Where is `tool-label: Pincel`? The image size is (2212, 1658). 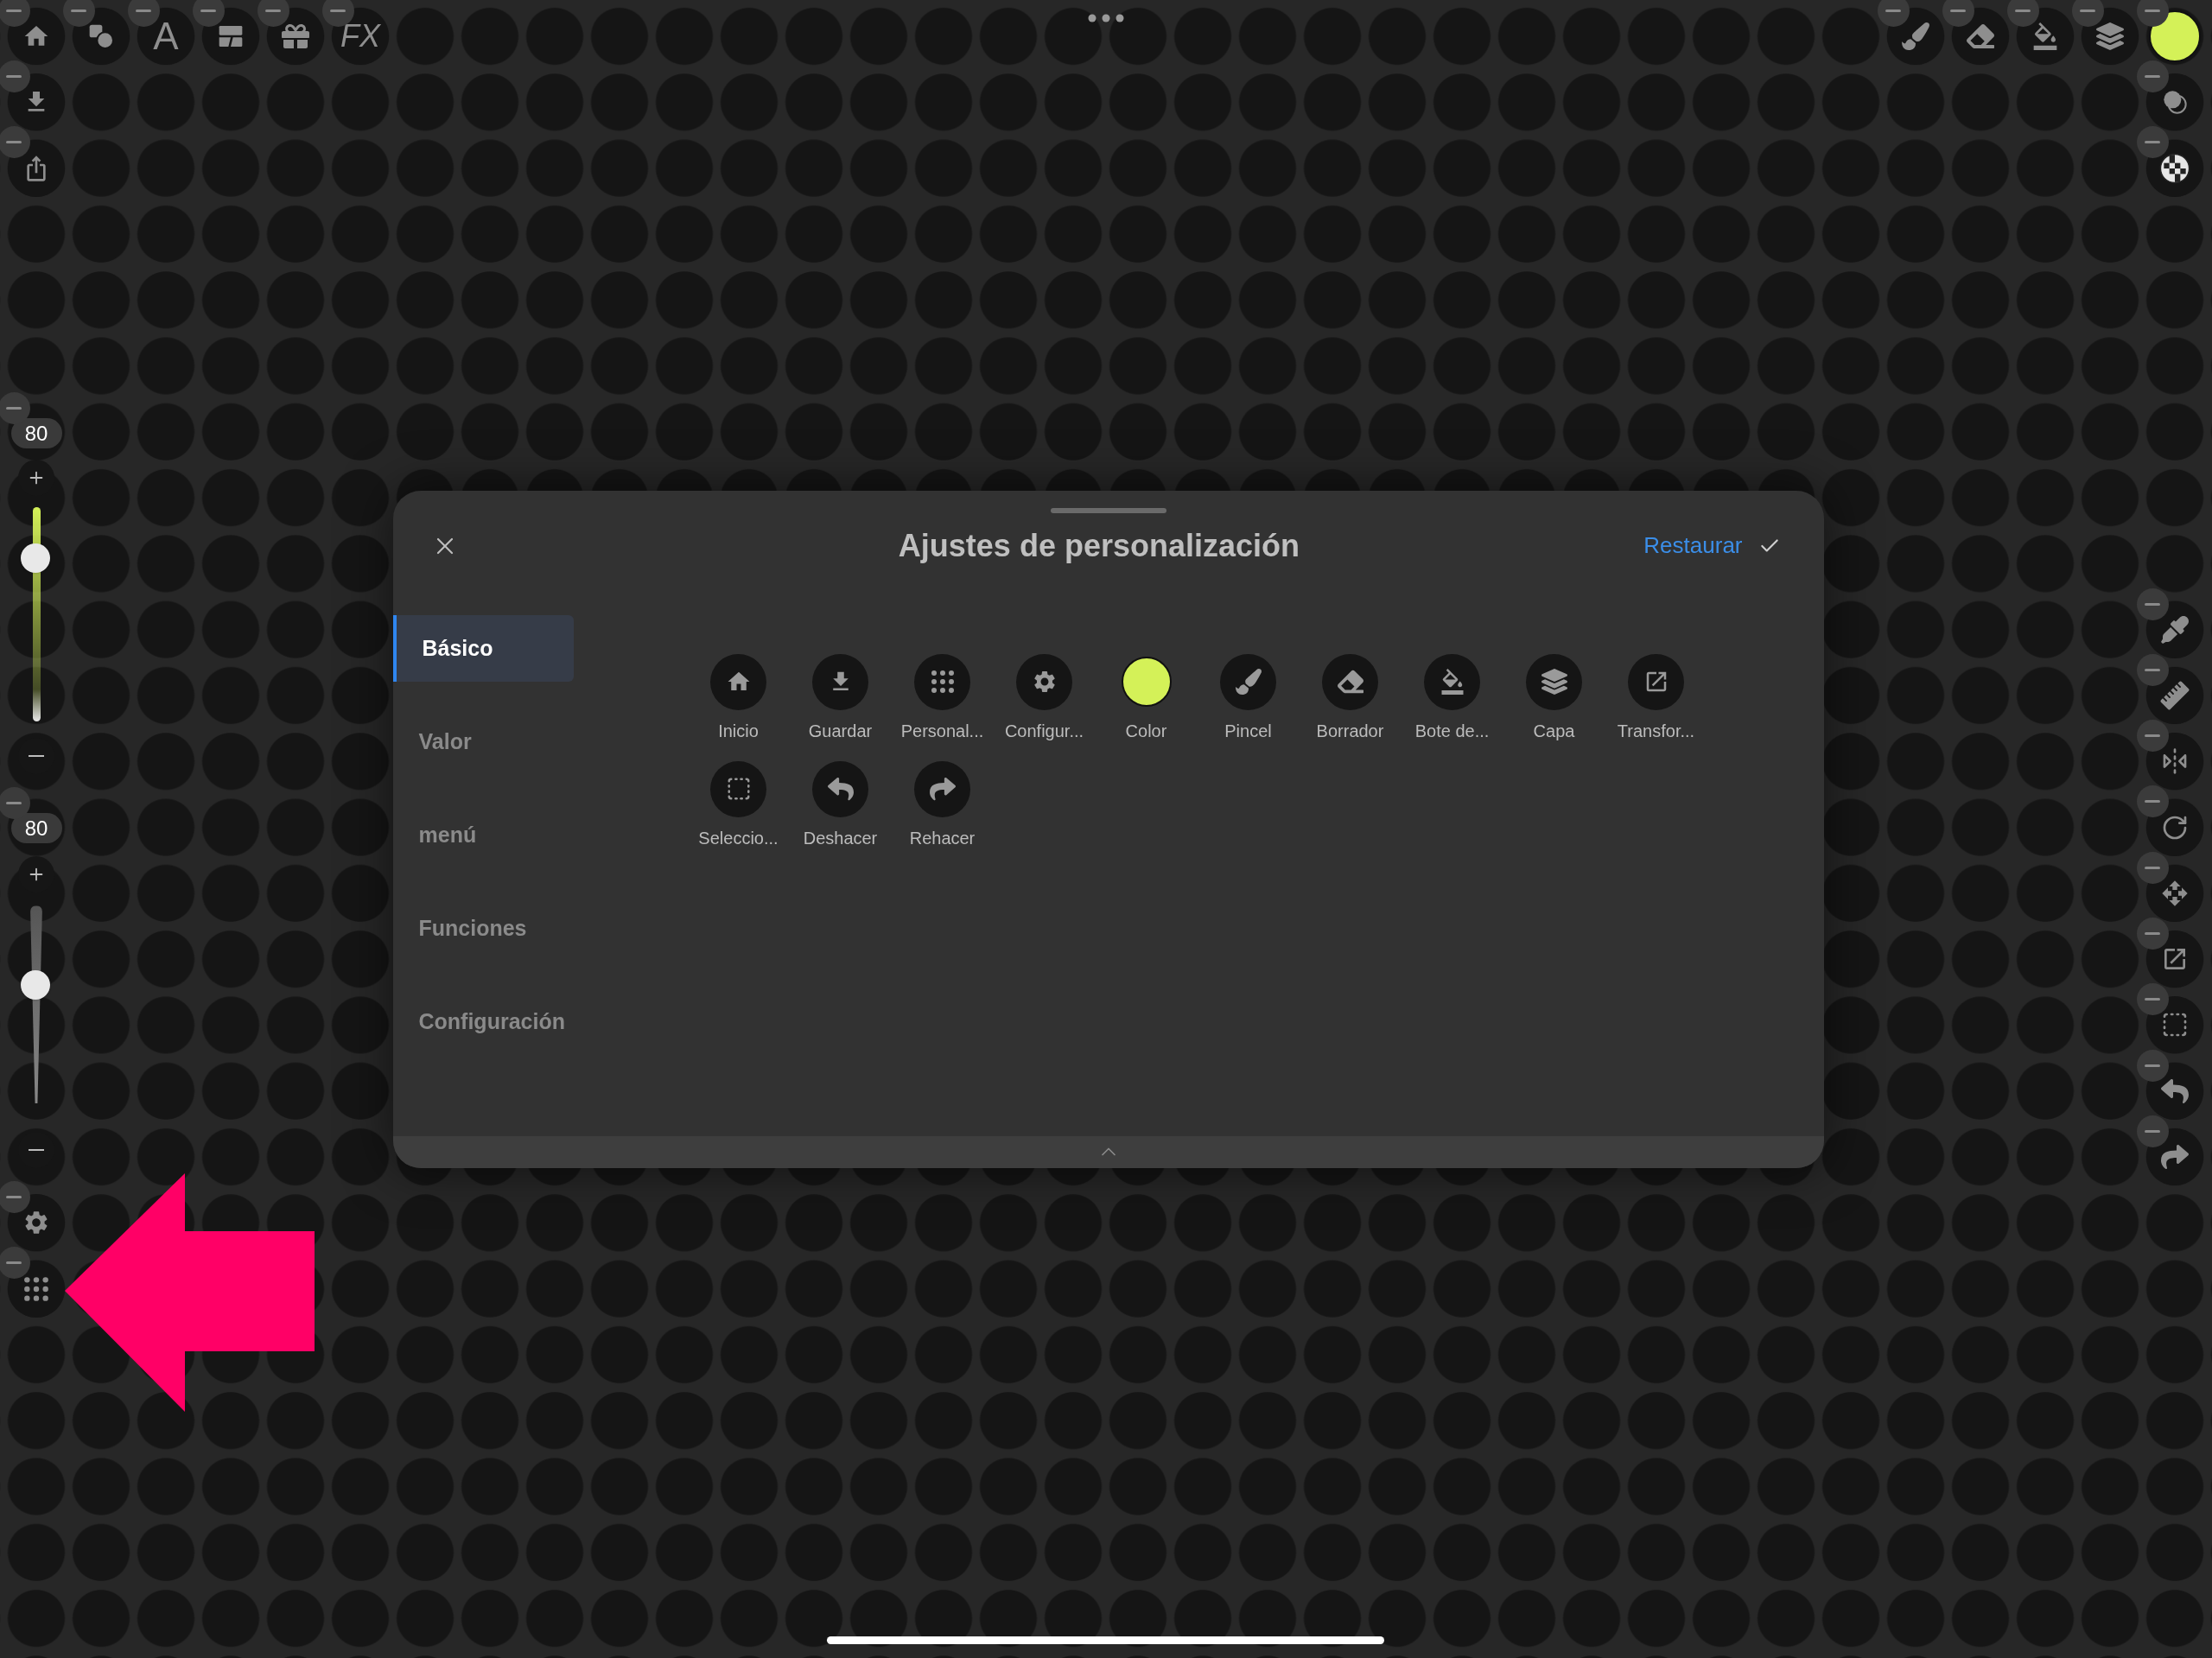
tool-label: Pincel is located at coordinates (1248, 730).